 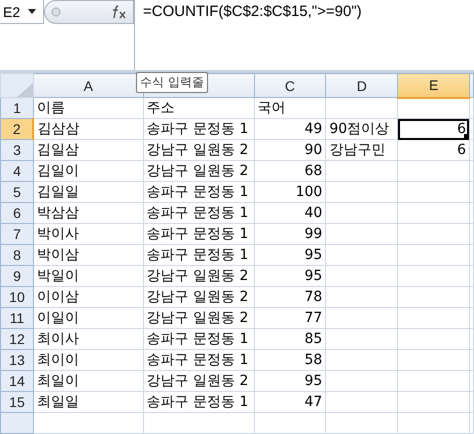 I want to click on row-header: 9, so click(x=17, y=276).